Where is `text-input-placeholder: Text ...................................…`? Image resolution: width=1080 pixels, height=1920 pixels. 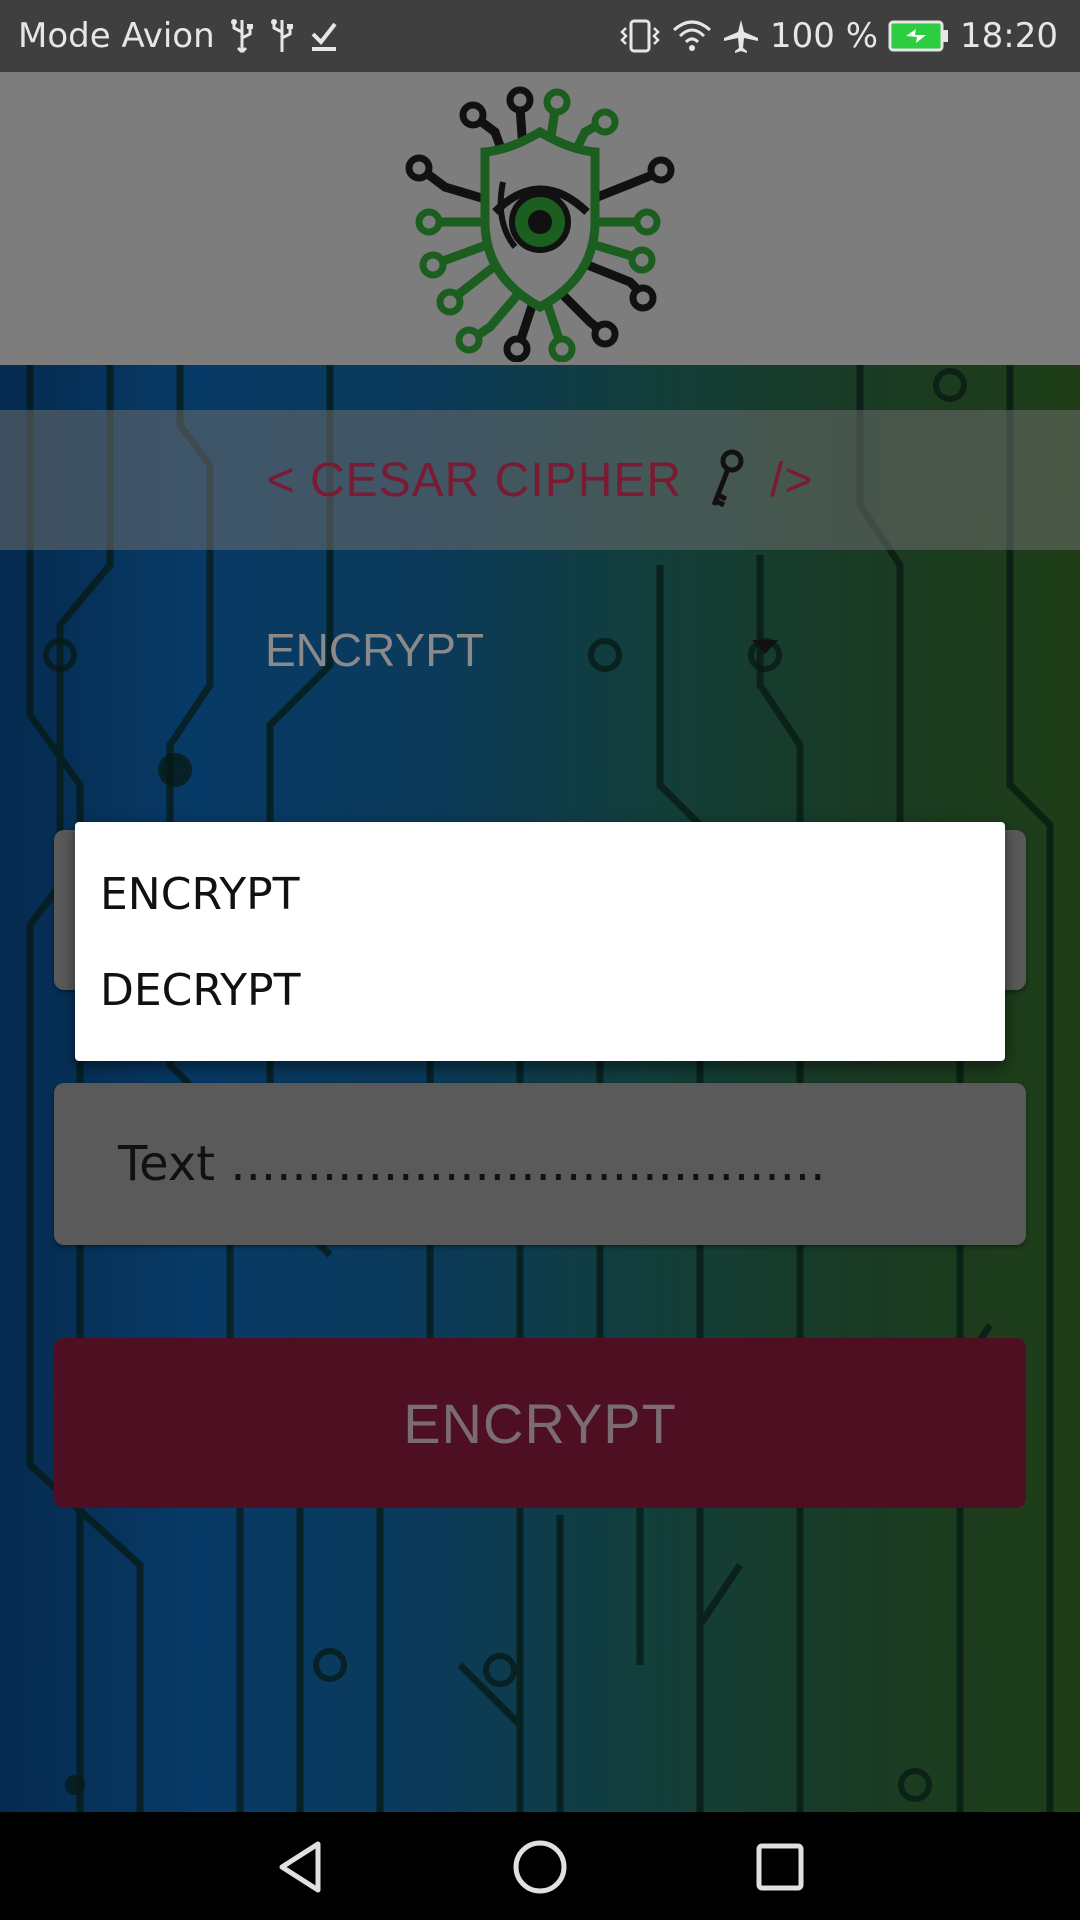 text-input-placeholder: Text ...................................… is located at coordinates (472, 1164).